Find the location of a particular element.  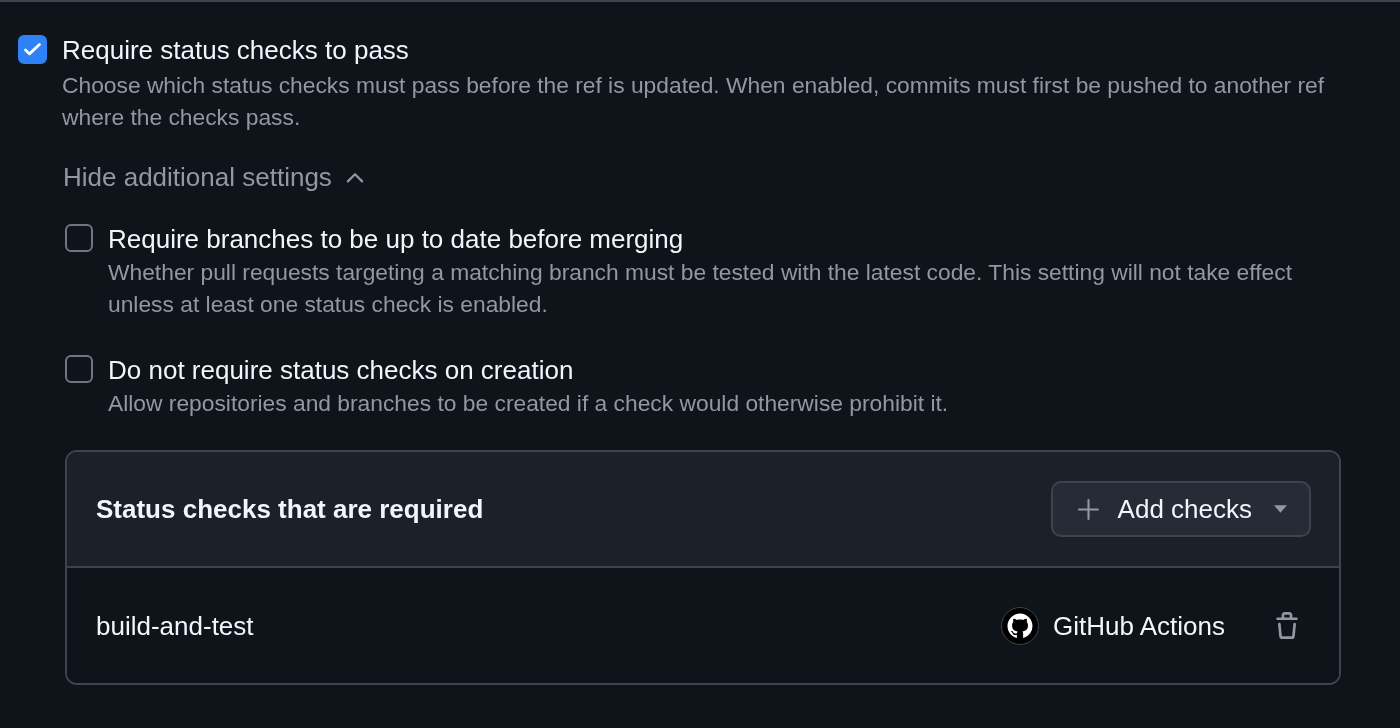

setting-description: Allow repositories and branches to be created if a check would otherwise prohibit it. is located at coordinates (528, 403).